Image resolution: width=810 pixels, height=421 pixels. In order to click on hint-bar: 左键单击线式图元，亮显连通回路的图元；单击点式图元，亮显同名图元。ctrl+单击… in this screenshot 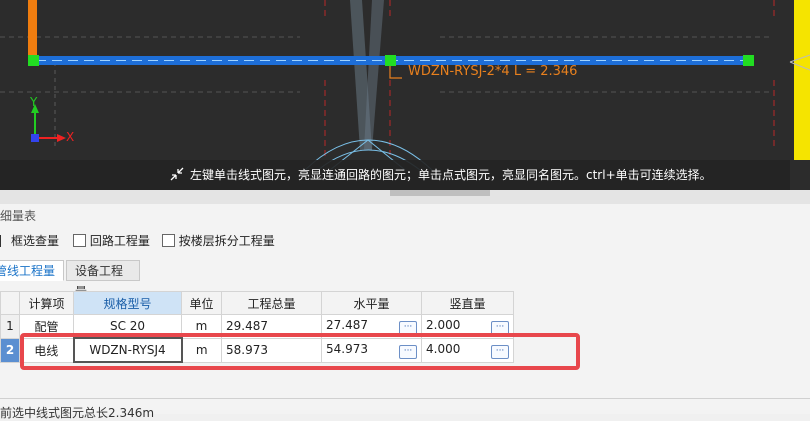, I will do `click(395, 175)`.